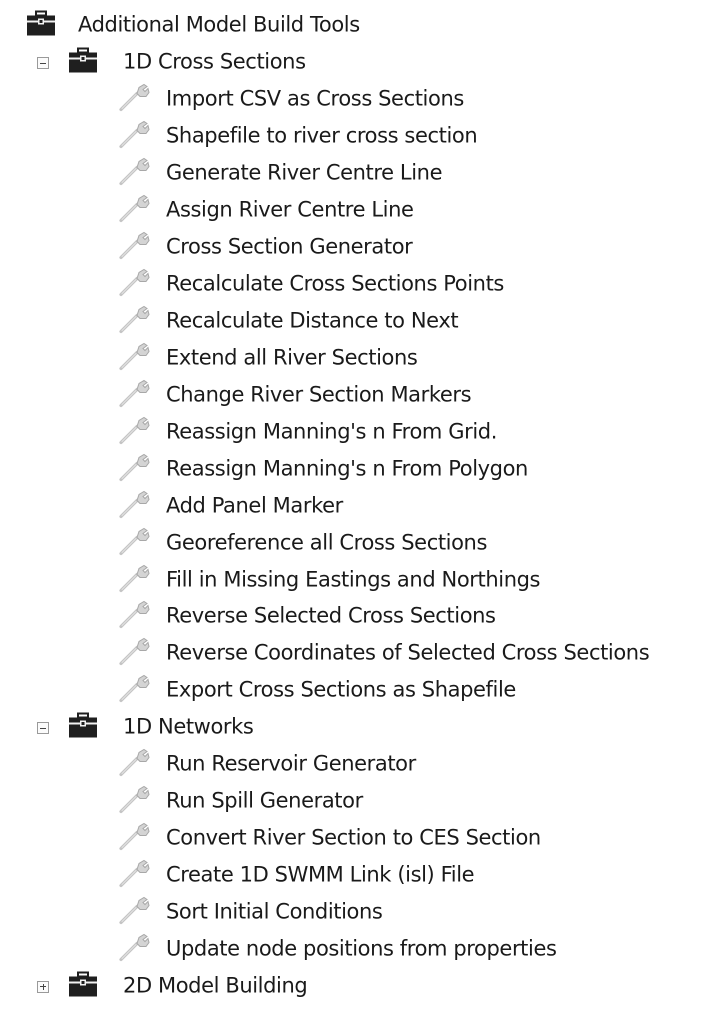  I want to click on tool-label: Update node positions from properties, so click(361, 948).